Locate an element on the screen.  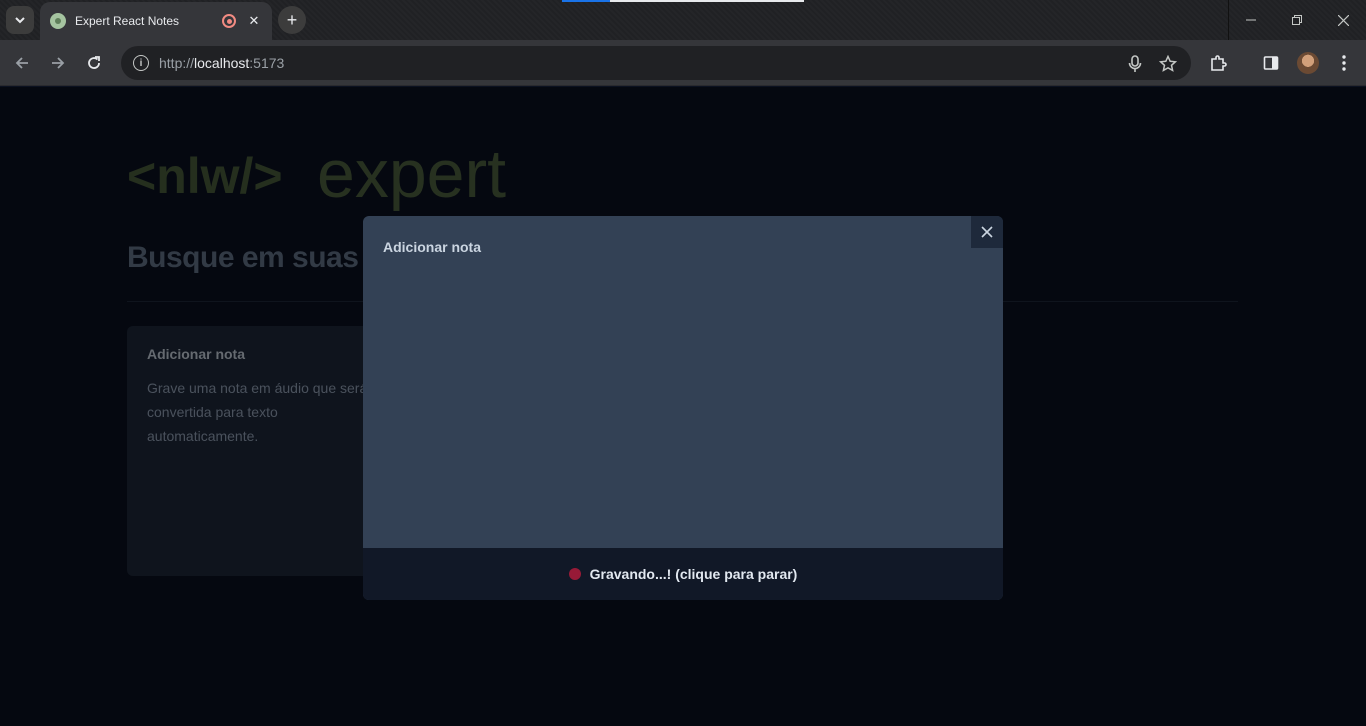
site-favicon-icon is located at coordinates (58, 21).